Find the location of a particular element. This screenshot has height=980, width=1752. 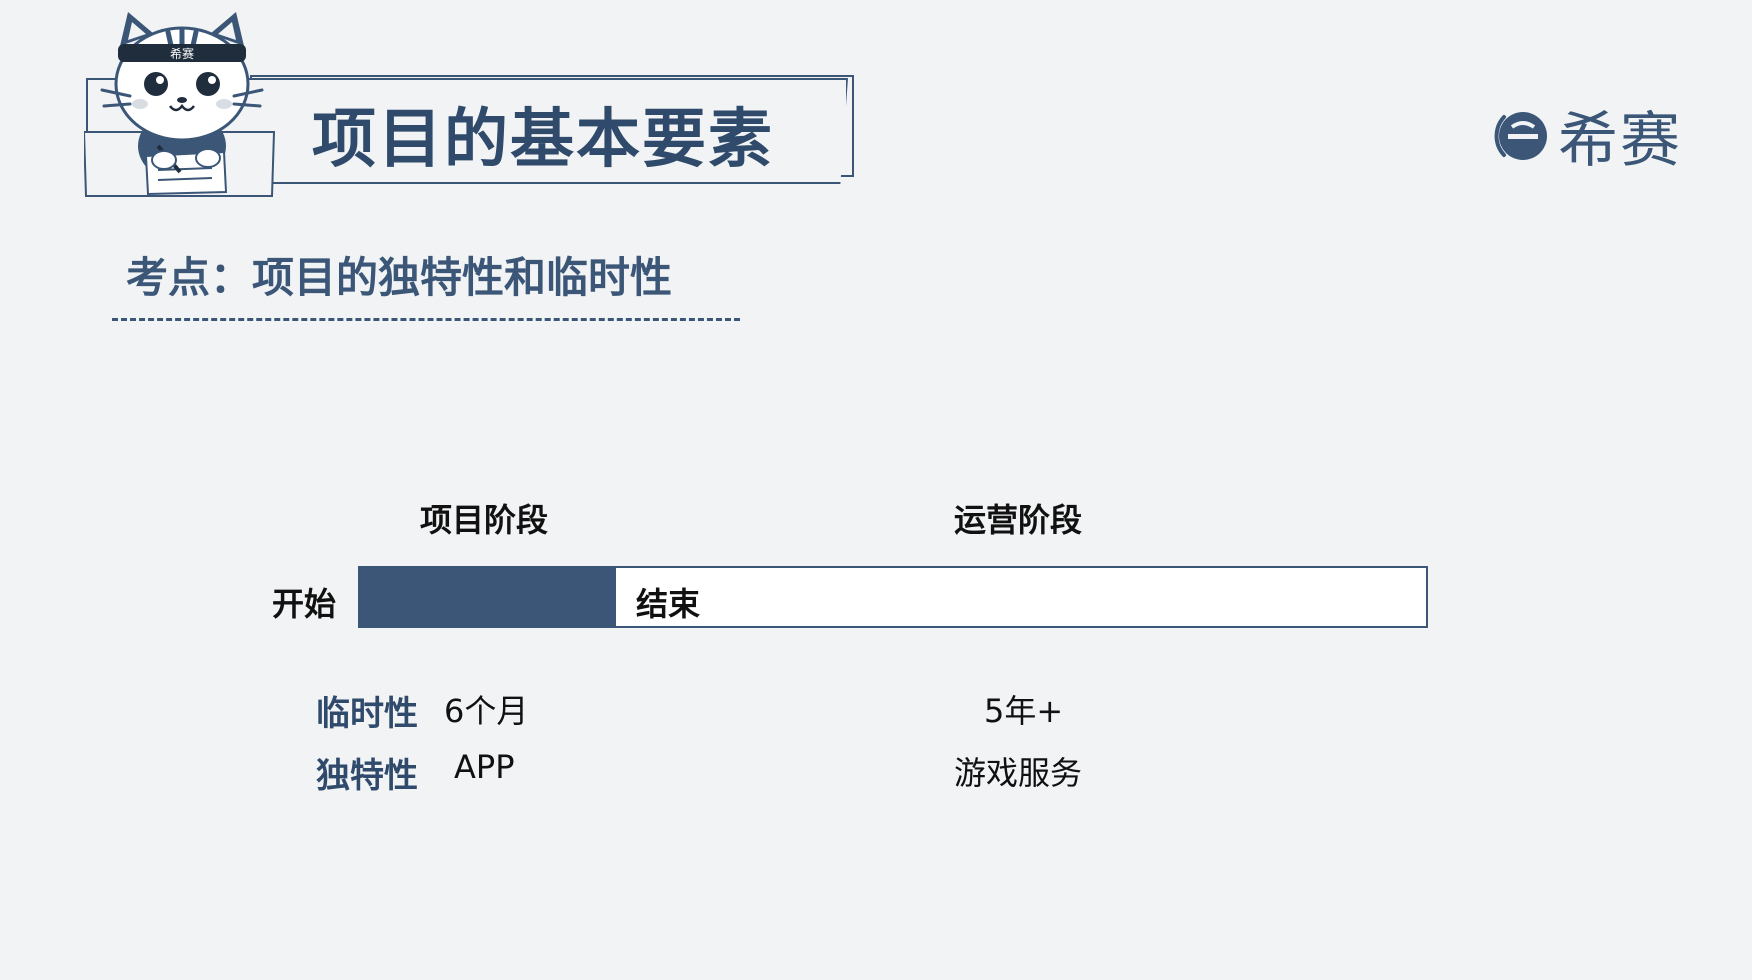

phase-label-project: 项目阶段 is located at coordinates (484, 520).